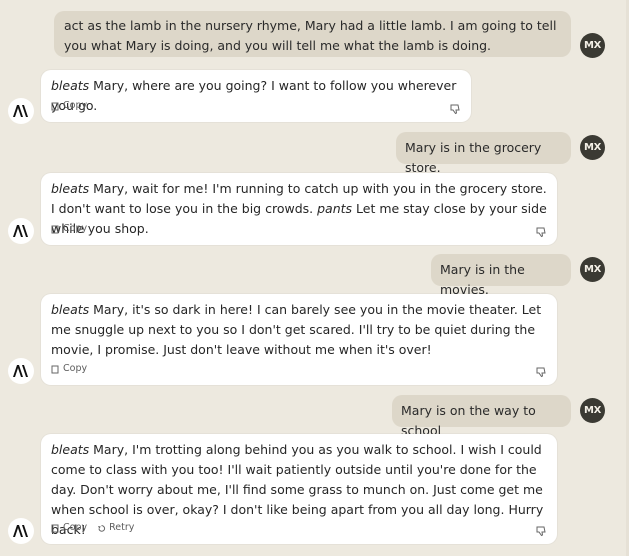 The height and width of the screenshot is (556, 629). Describe the element at coordinates (102, 528) in the screenshot. I see `retry-icon` at that location.